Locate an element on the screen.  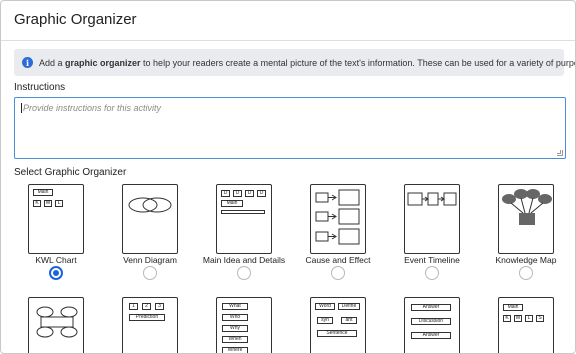
option-prediction: 1 2 3 Prediction is located at coordinates (150, 325).